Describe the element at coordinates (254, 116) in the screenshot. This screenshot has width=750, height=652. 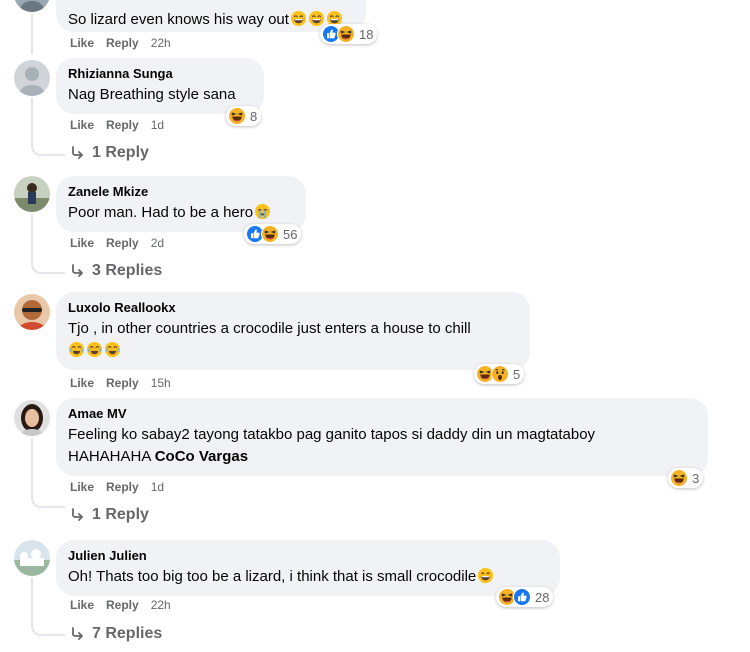
I see `reaction-count: 8` at that location.